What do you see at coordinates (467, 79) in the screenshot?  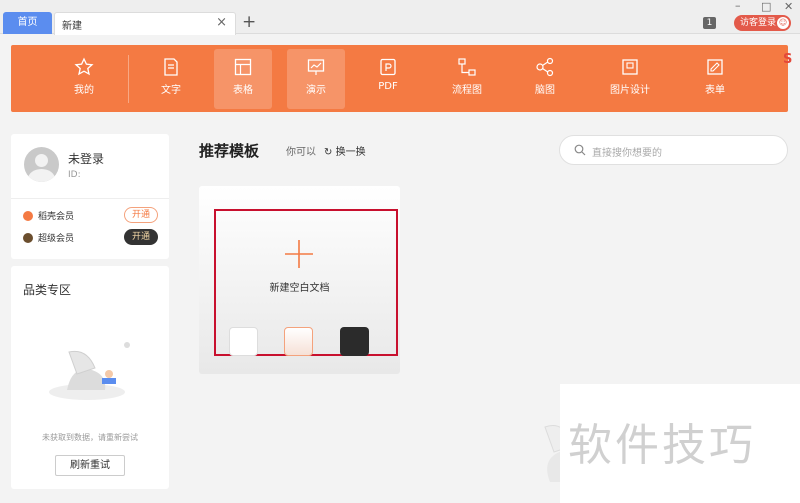 I see `toolbar-item-flowchart: 流程图` at bounding box center [467, 79].